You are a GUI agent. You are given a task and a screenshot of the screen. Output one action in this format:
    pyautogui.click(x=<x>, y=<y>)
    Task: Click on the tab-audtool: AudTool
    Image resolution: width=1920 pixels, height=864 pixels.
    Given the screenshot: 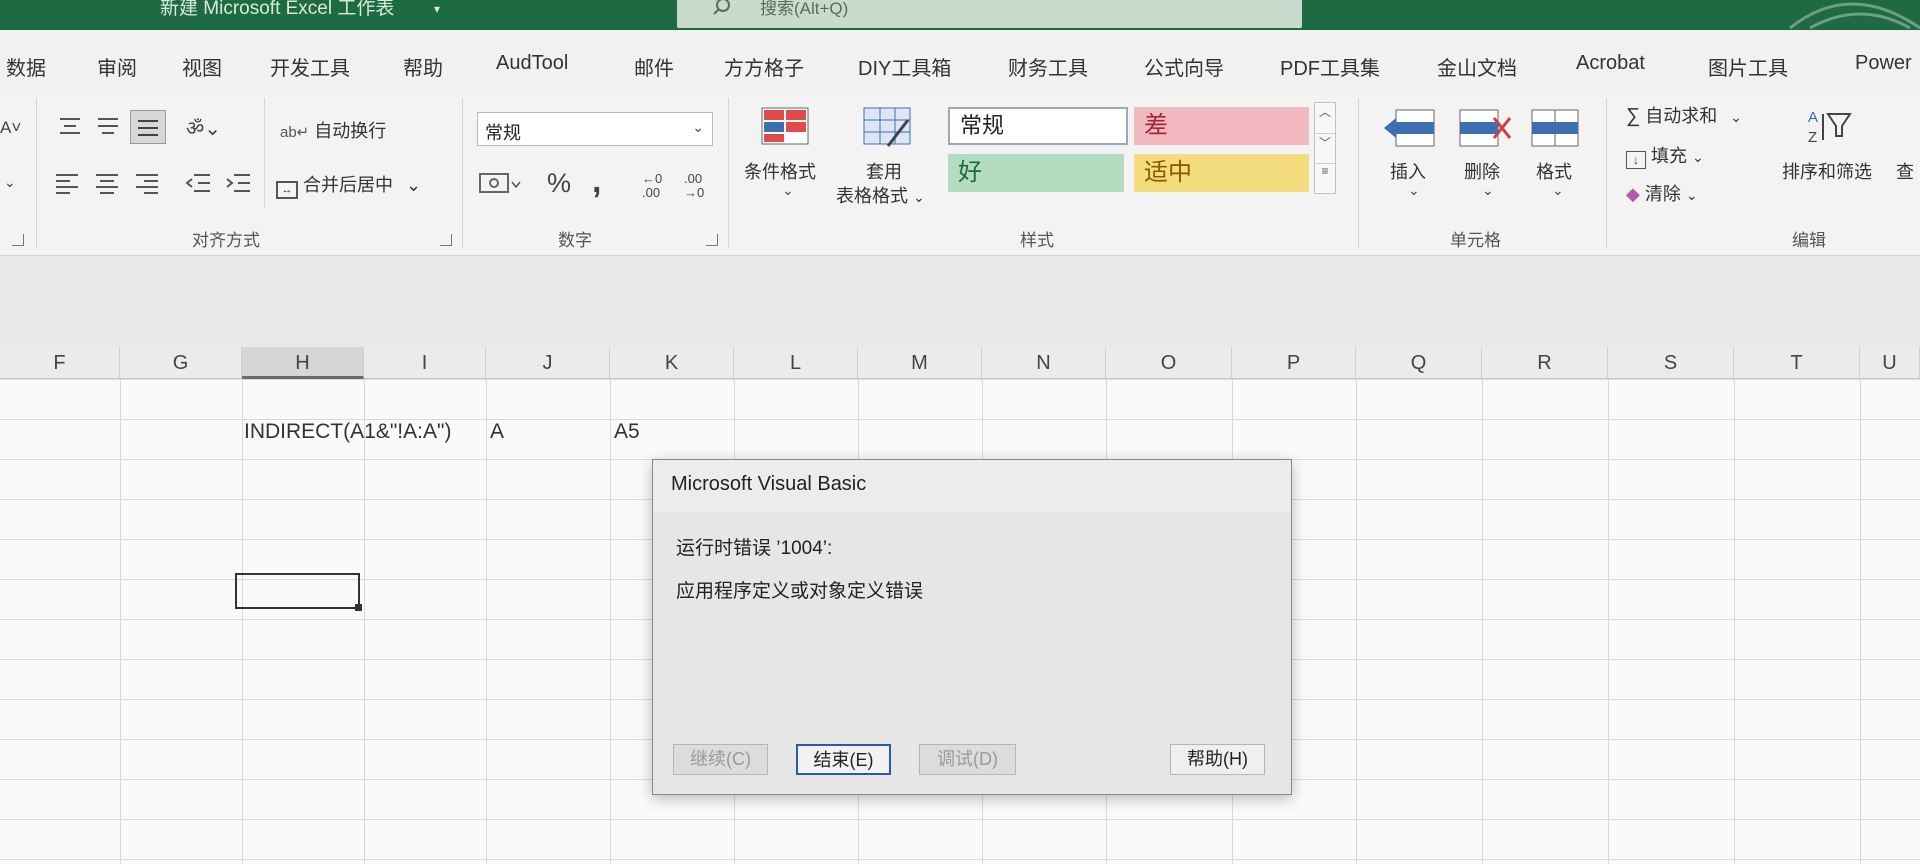 What is the action you would take?
    pyautogui.click(x=532, y=63)
    